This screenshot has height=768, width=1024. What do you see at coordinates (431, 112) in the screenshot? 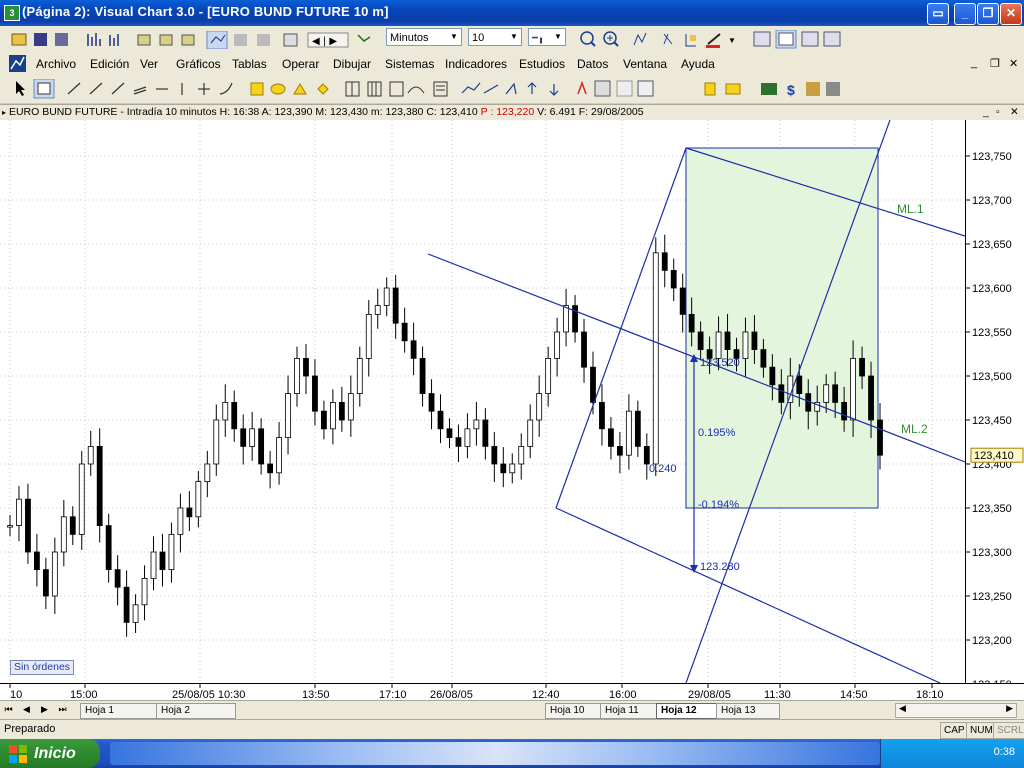
I see `close-label: C:` at bounding box center [431, 112].